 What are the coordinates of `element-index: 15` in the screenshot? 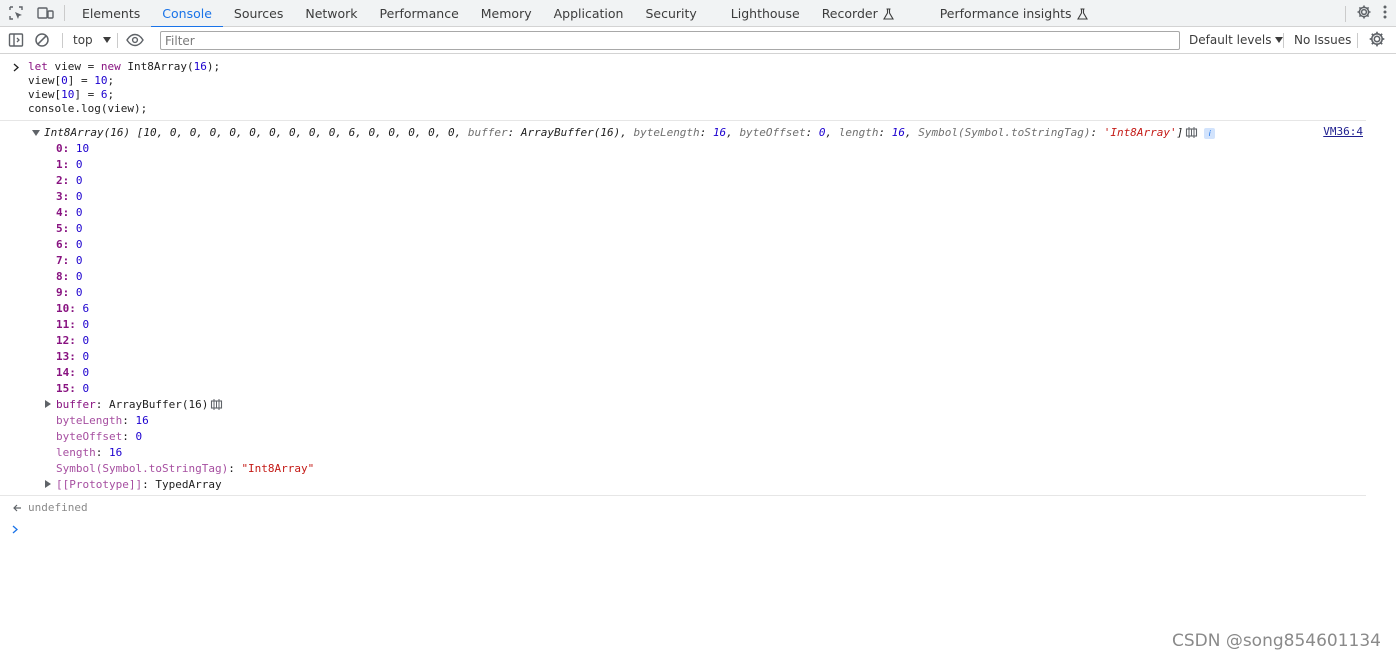 It's located at (63, 388).